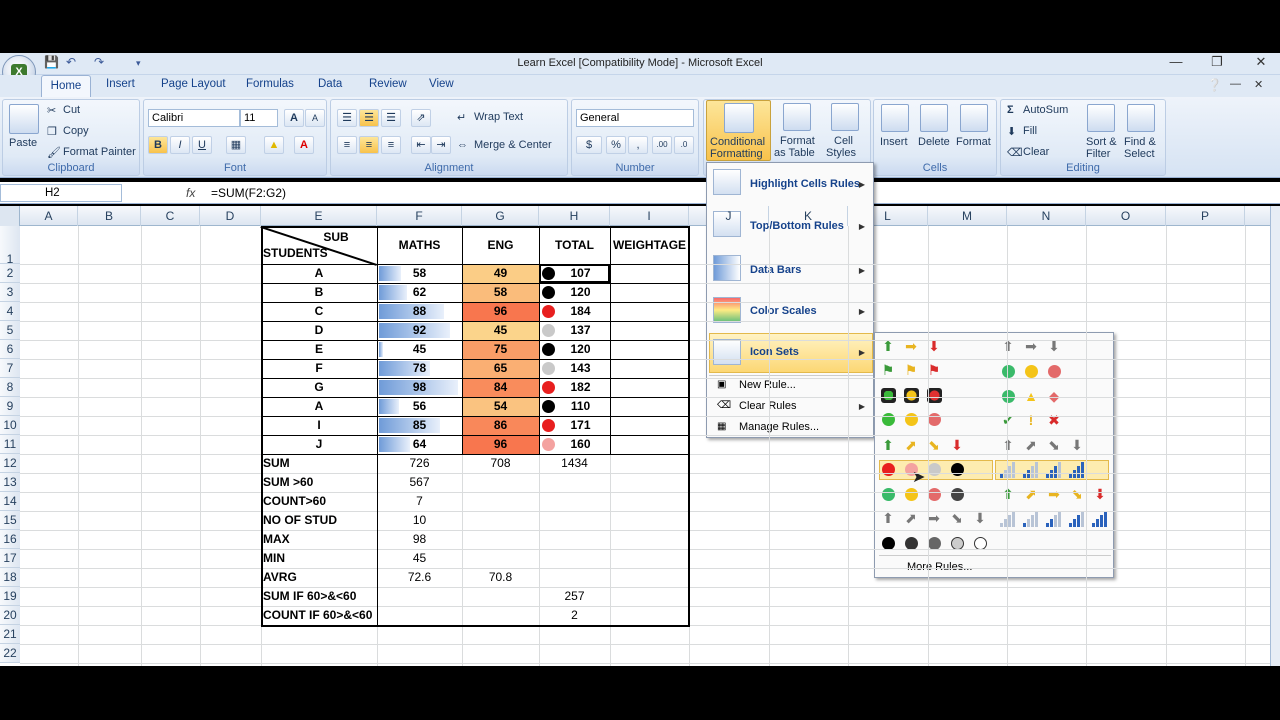 This screenshot has width=1280, height=720. I want to click on maths-score: 88, so click(419, 311).